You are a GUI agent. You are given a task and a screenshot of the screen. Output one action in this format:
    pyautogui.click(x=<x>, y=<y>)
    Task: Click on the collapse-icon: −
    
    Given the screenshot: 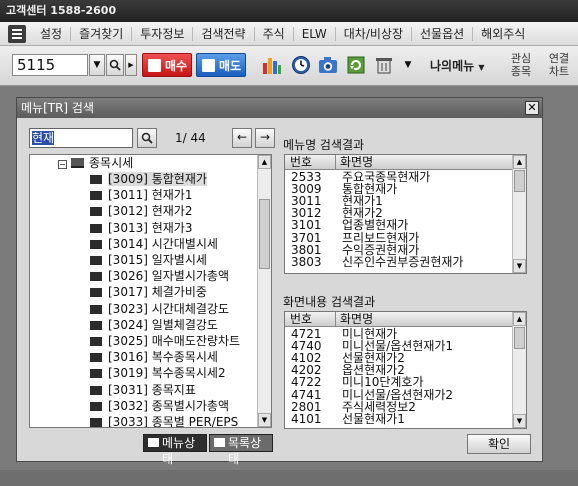 What is the action you would take?
    pyautogui.click(x=62, y=164)
    